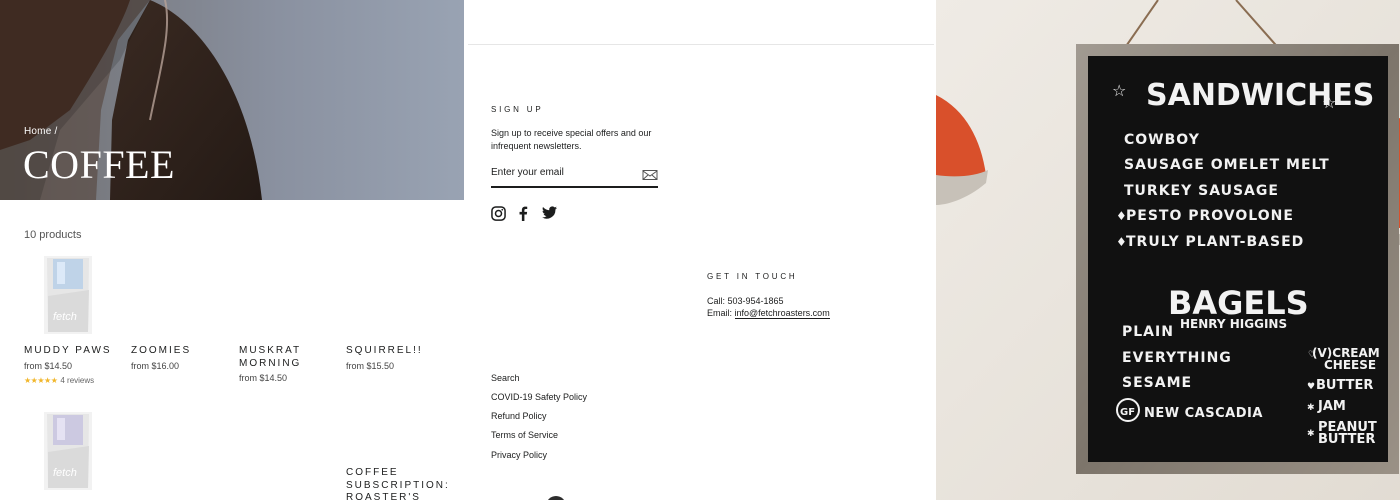 This screenshot has height=500, width=1400. I want to click on footer-link-search: Search, so click(505, 378).